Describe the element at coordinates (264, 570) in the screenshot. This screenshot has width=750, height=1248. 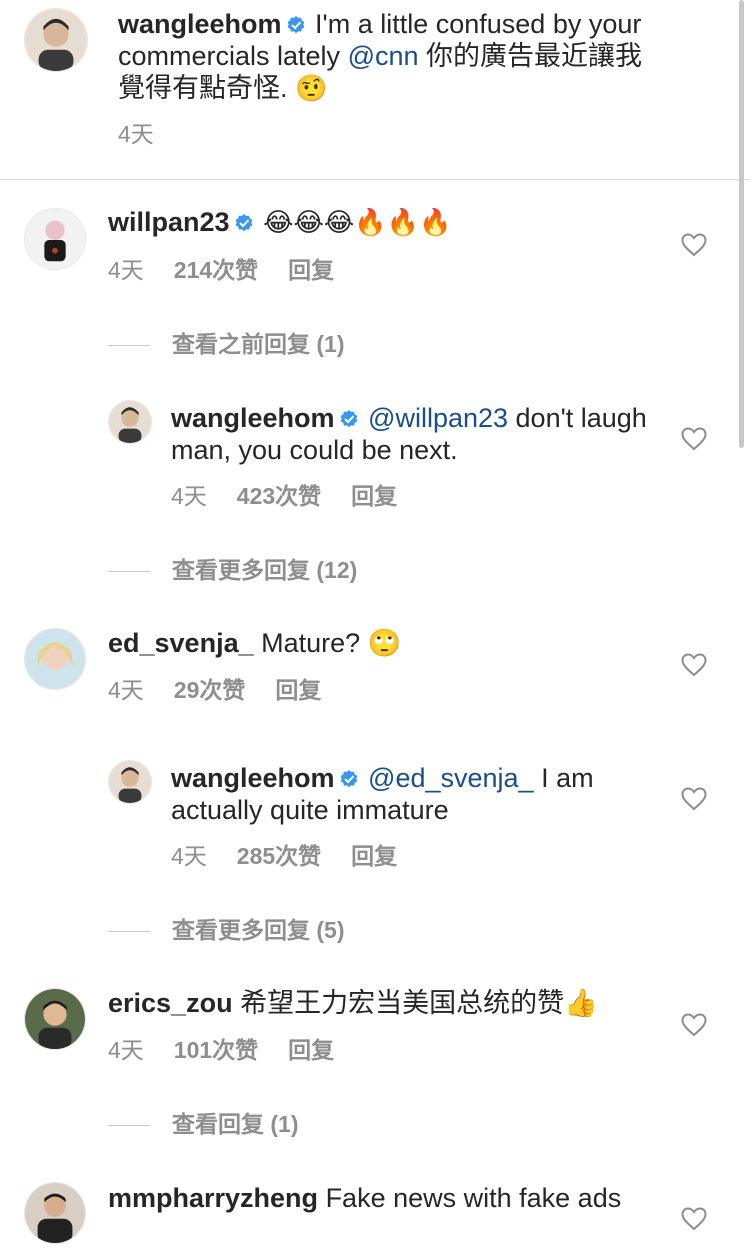
I see `view-more-replies-label: 查看更多回复 (12)` at that location.